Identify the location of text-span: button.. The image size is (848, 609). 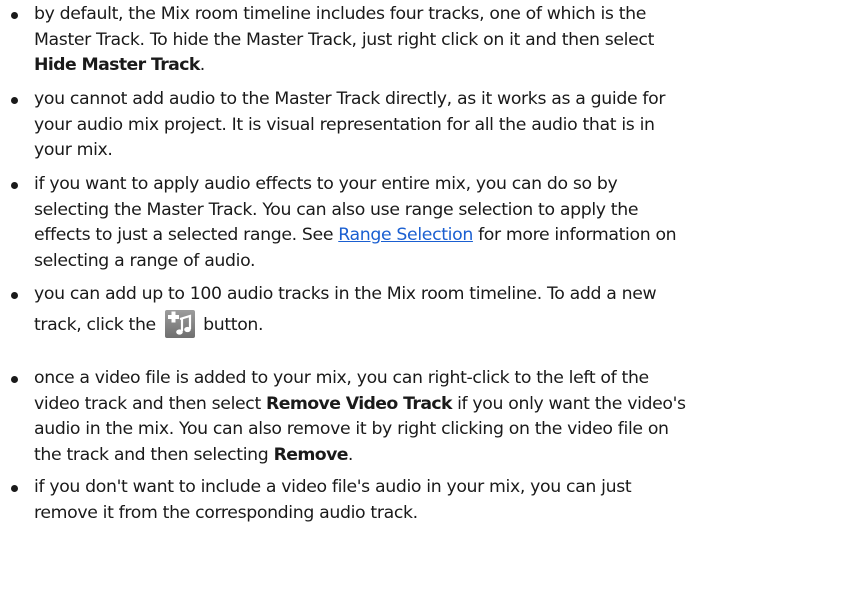
(230, 324).